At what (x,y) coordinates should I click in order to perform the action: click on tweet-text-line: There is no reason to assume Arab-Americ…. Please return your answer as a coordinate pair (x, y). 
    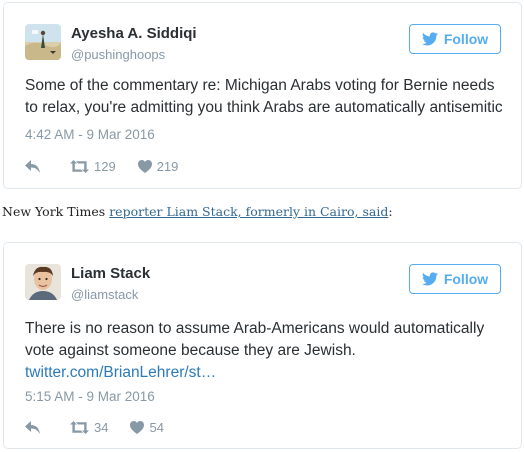
    Looking at the image, I should click on (255, 328).